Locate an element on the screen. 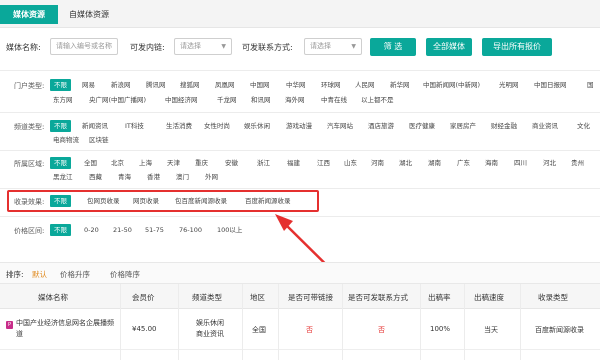 The image size is (600, 360). th-index: 收录类型 is located at coordinates (553, 297).